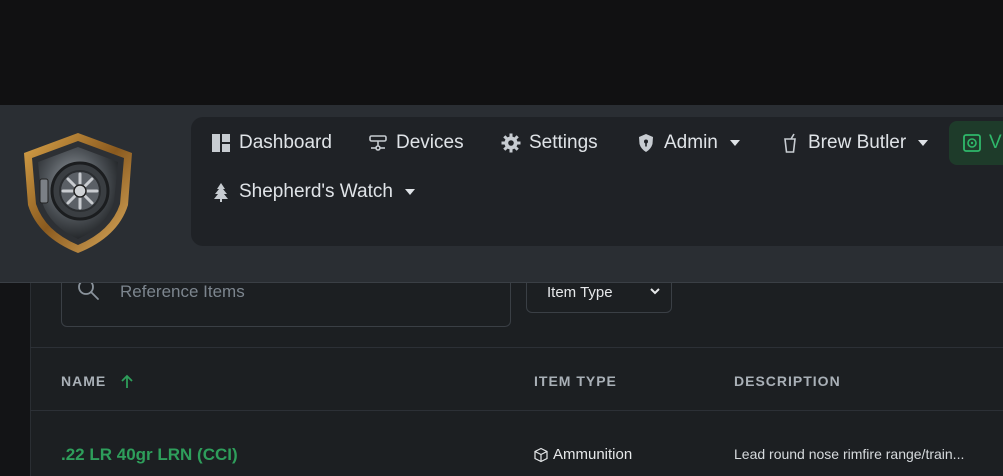  Describe the element at coordinates (580, 292) in the screenshot. I see `item-type-select-label: Item Type` at that location.